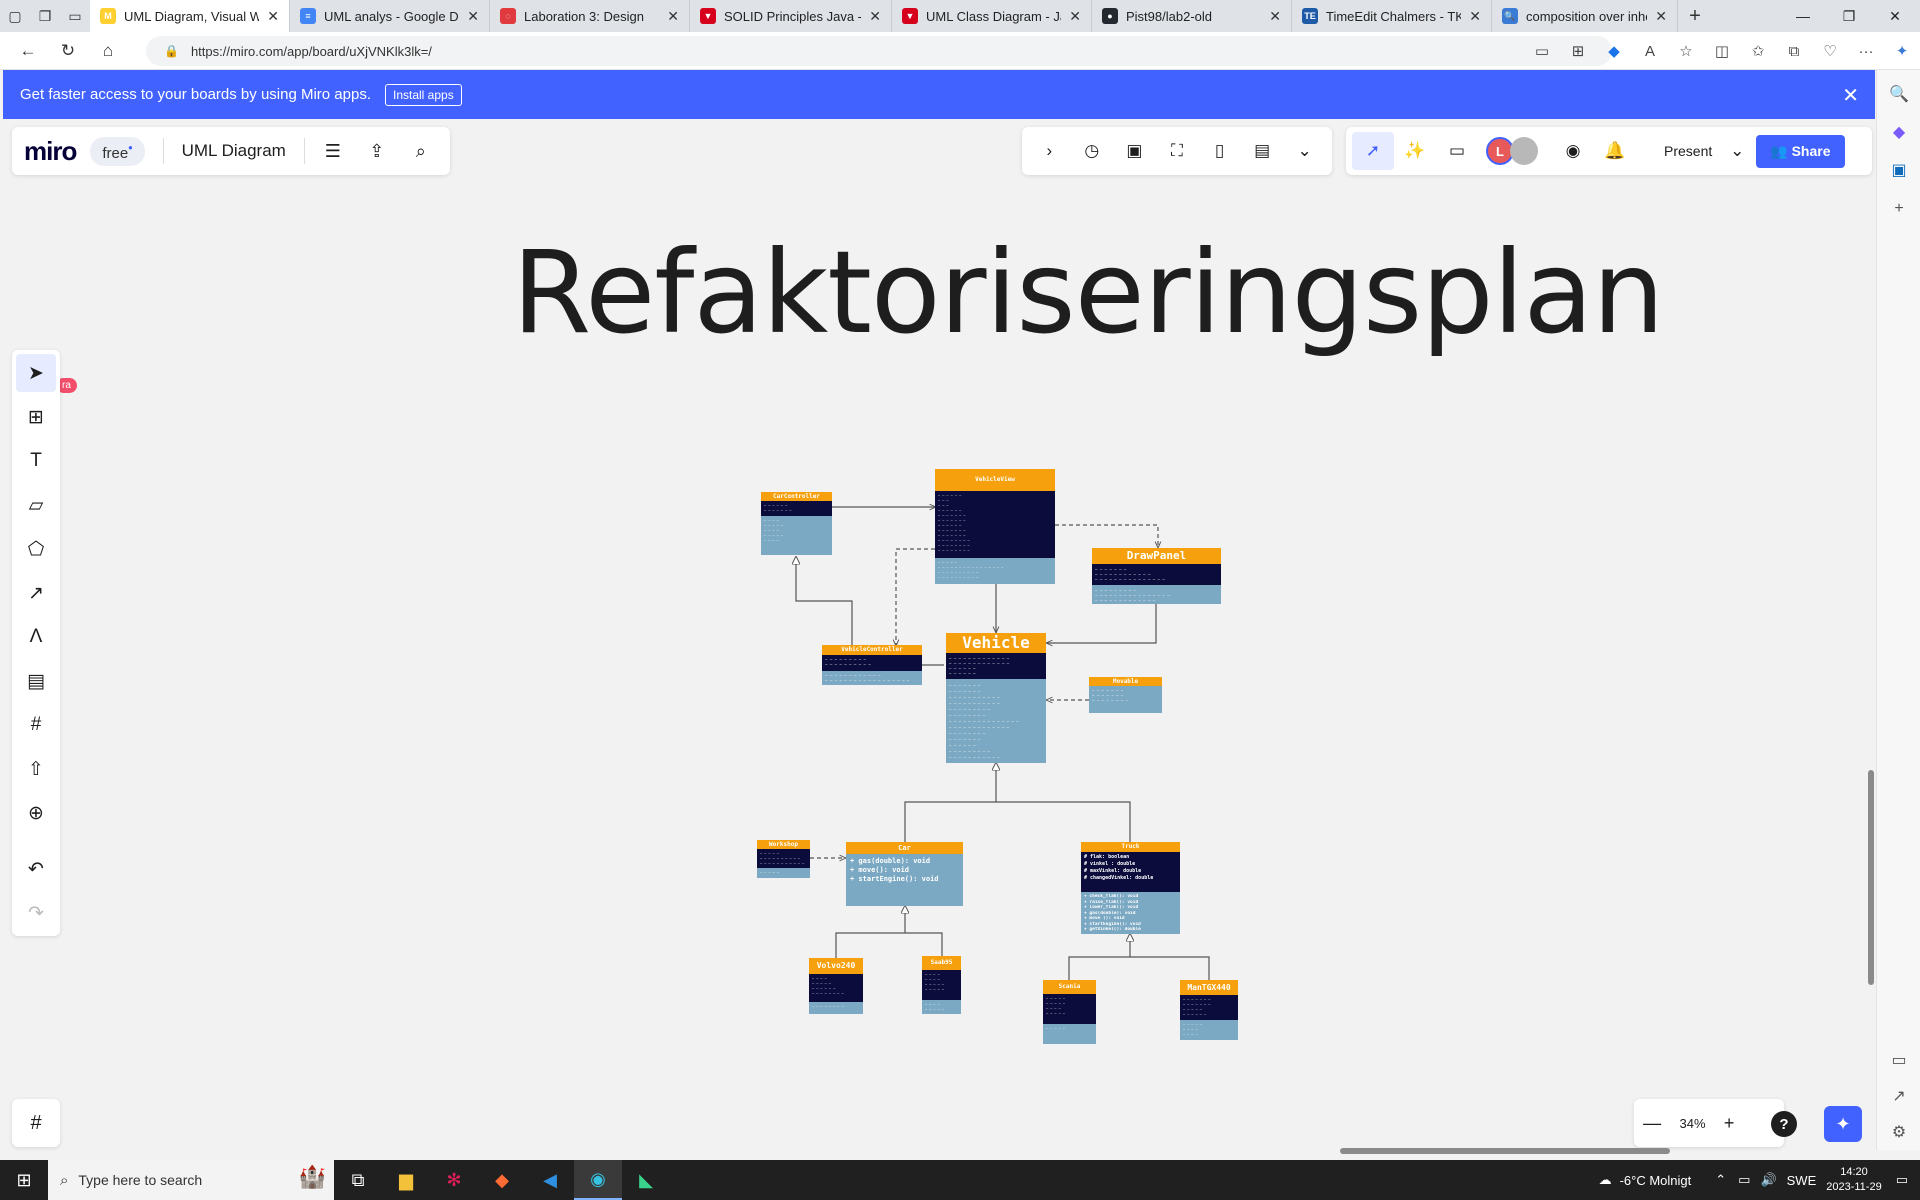 Image resolution: width=1920 pixels, height=1200 pixels. What do you see at coordinates (1729, 1123) in the screenshot?
I see `zoom-in-icon: +` at bounding box center [1729, 1123].